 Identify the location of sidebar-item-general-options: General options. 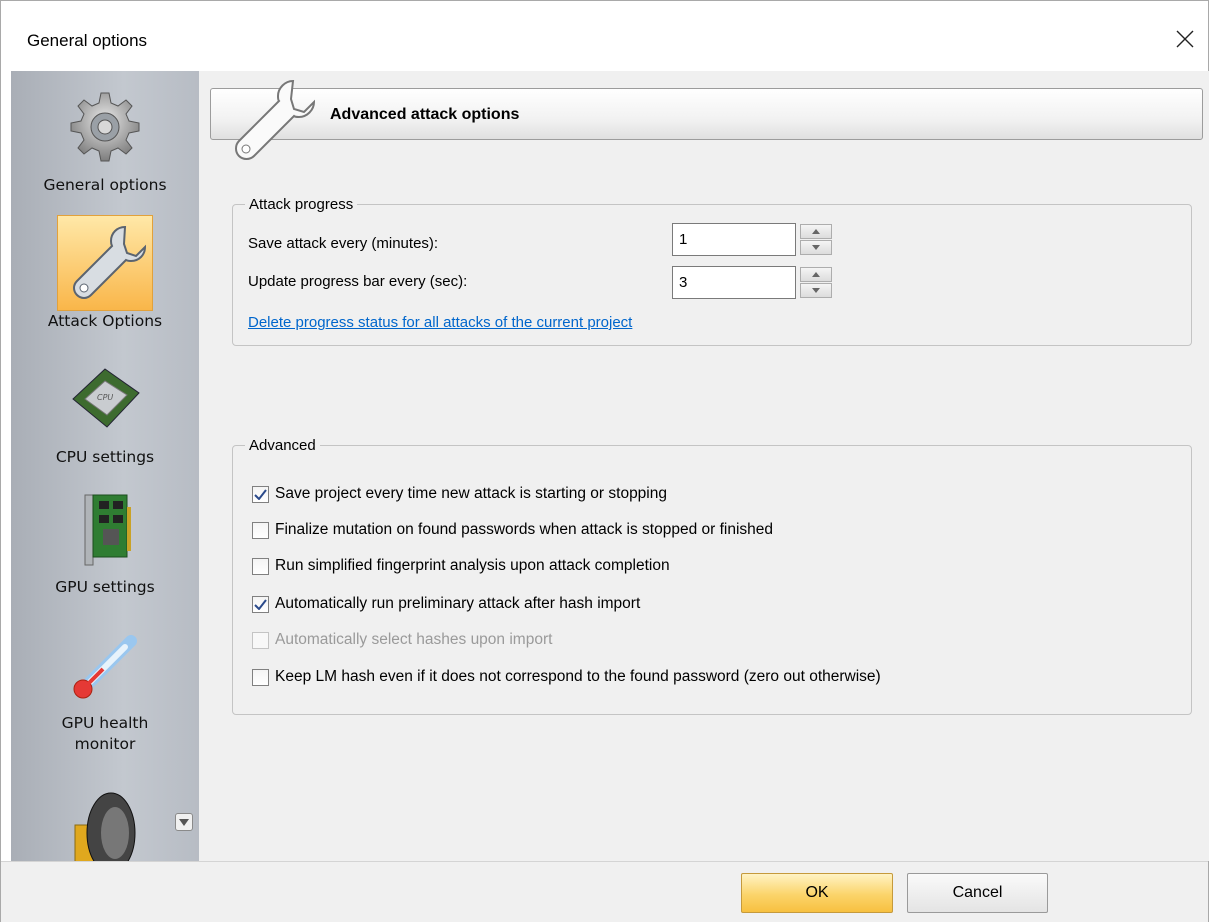
(105, 137).